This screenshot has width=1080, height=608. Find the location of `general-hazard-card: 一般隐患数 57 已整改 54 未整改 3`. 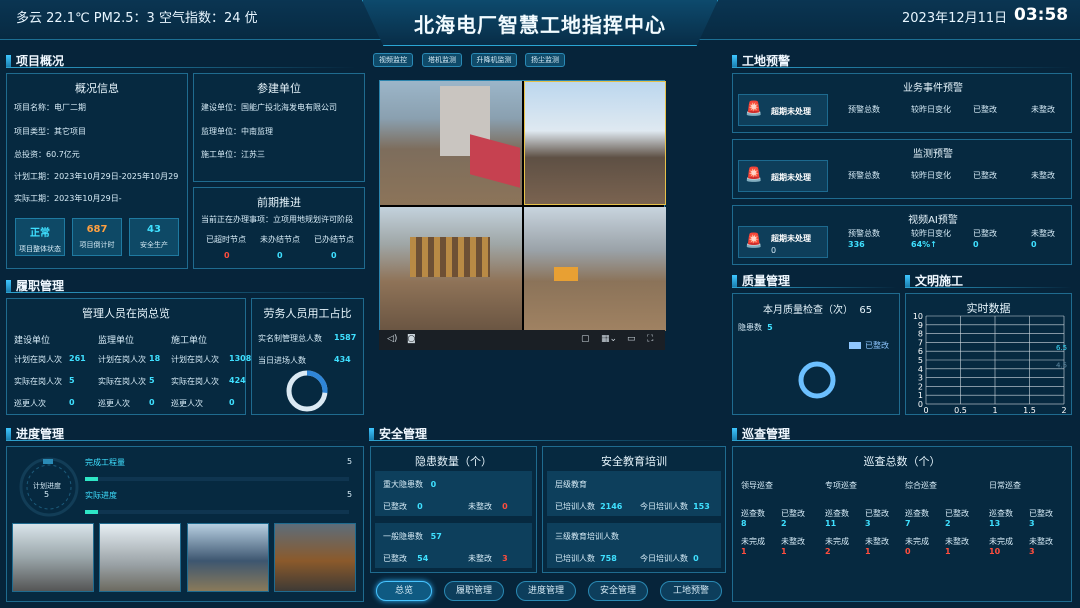

general-hazard-card: 一般隐患数 57 已整改 54 未整改 3 is located at coordinates (453, 545).